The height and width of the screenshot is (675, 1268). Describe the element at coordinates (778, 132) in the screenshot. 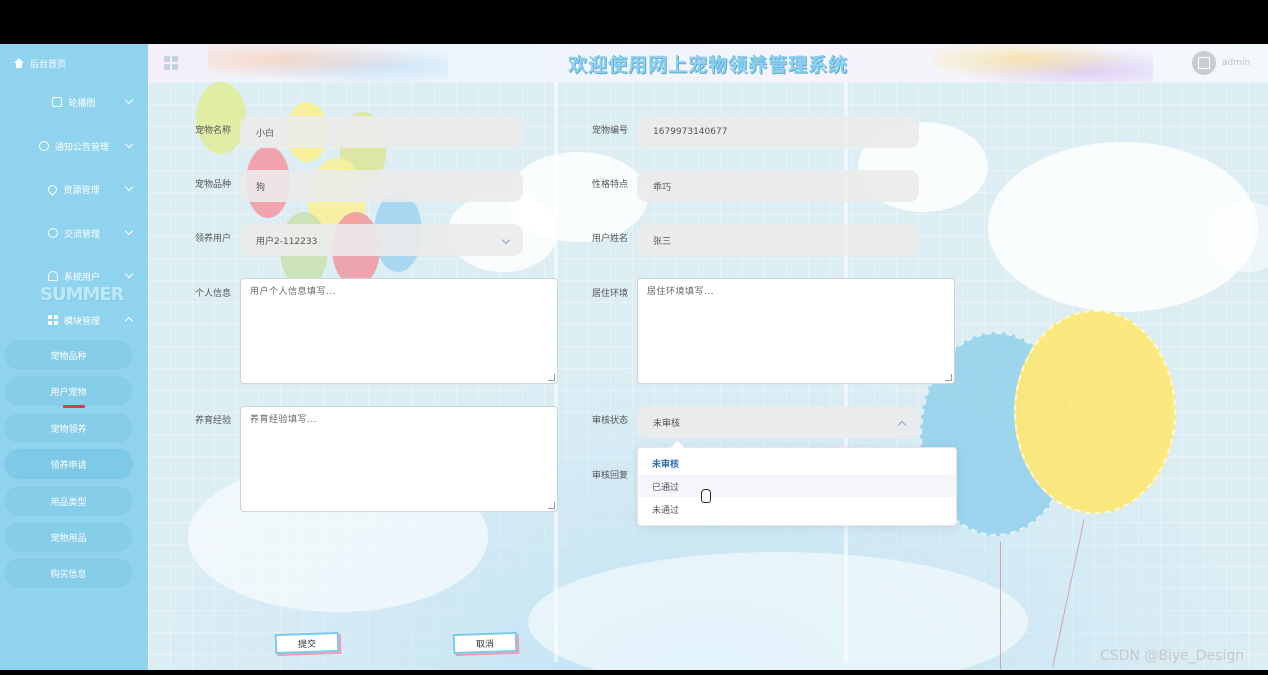

I see `pet-no-field: 1679973140677` at that location.